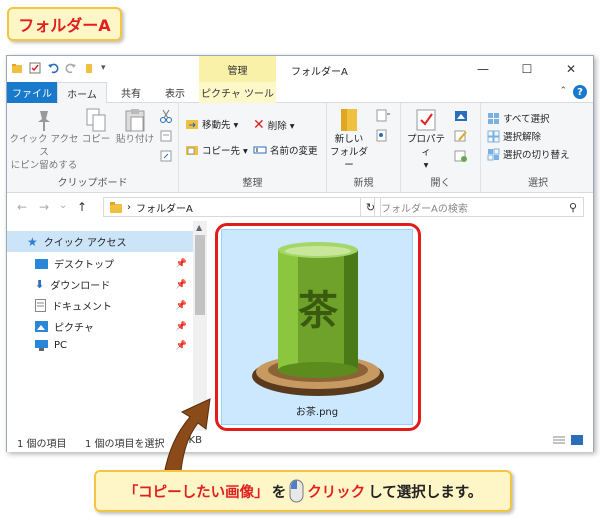 The height and width of the screenshot is (526, 600). Describe the element at coordinates (577, 440) in the screenshot. I see `large-icons-view-icon` at that location.